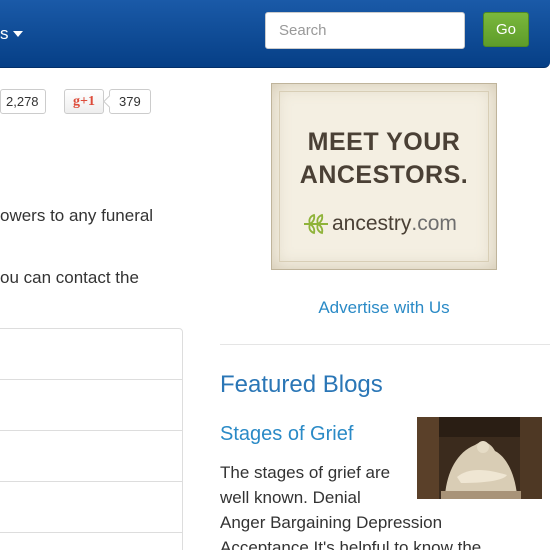 The height and width of the screenshot is (550, 550). What do you see at coordinates (384, 159) in the screenshot?
I see `ad-headline: MEET YOUR ANCESTORS.` at bounding box center [384, 159].